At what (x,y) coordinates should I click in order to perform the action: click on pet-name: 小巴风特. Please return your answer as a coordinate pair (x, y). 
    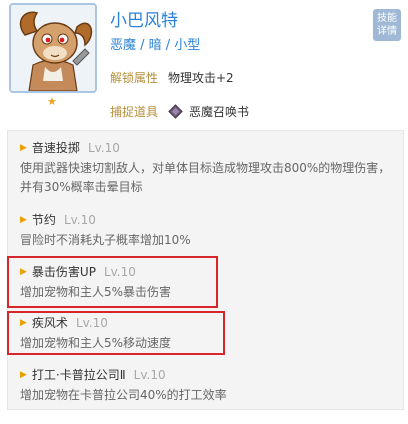
    Looking at the image, I should click on (144, 21).